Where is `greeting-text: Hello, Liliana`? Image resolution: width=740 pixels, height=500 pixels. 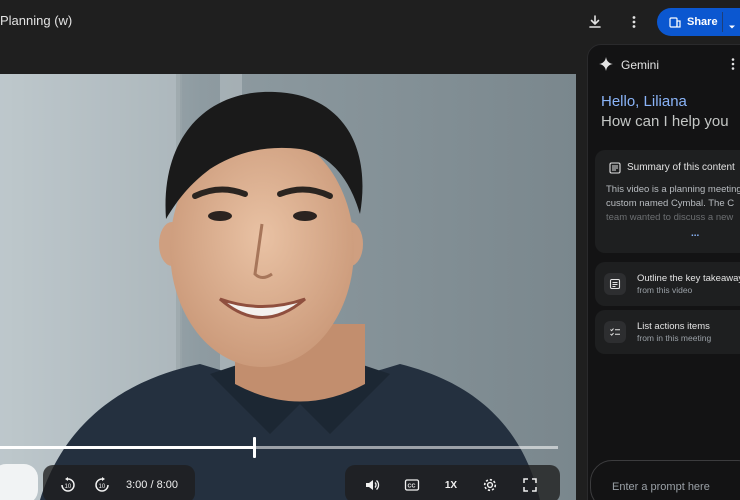 greeting-text: Hello, Liliana is located at coordinates (644, 101).